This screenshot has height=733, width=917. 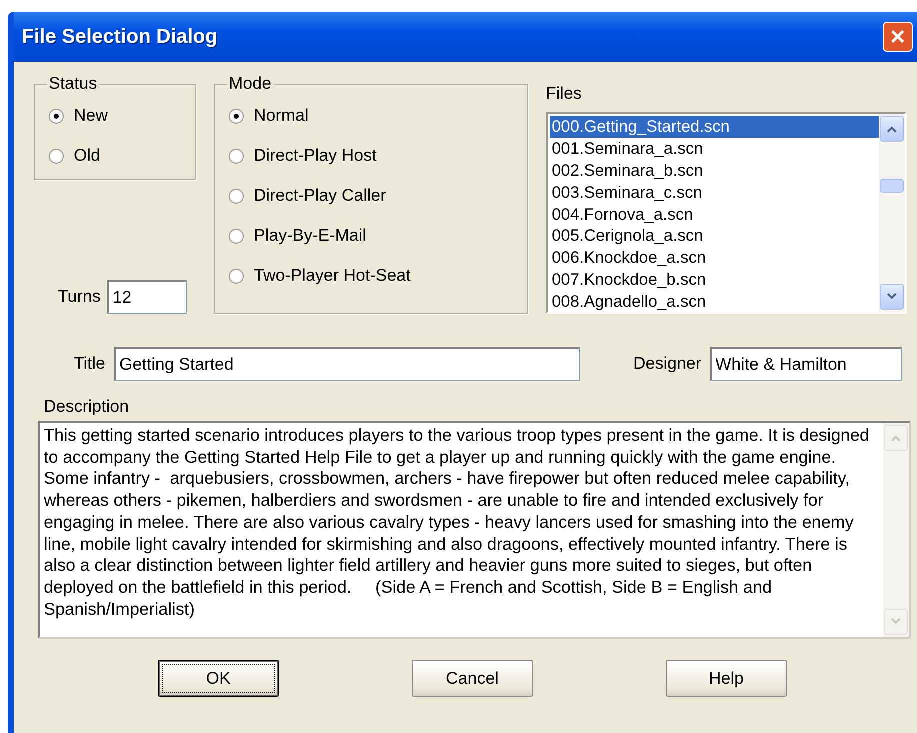 What do you see at coordinates (73, 84) in the screenshot?
I see `group-label: Status` at bounding box center [73, 84].